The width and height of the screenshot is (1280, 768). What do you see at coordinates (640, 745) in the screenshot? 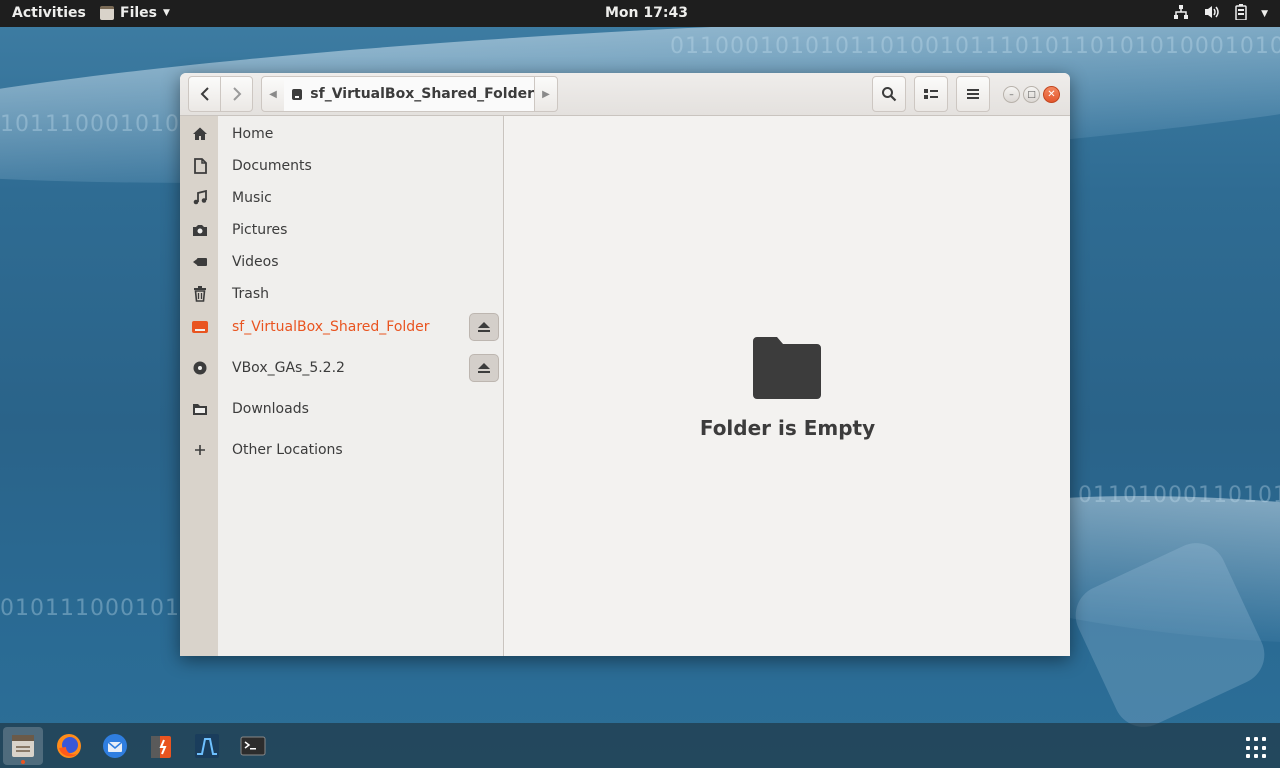
I see `dock` at bounding box center [640, 745].